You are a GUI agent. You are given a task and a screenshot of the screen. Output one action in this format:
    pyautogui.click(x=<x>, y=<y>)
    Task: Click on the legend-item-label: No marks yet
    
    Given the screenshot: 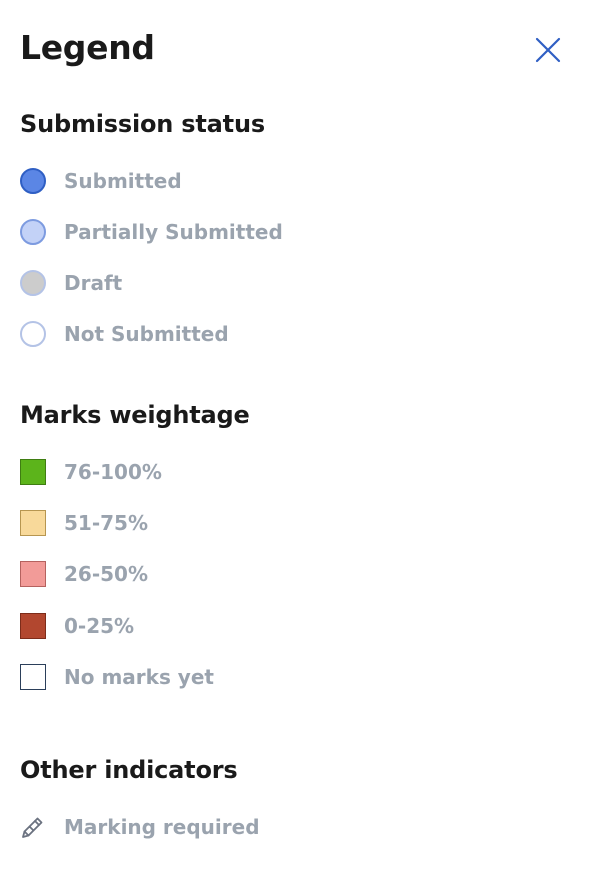 What is the action you would take?
    pyautogui.click(x=139, y=677)
    